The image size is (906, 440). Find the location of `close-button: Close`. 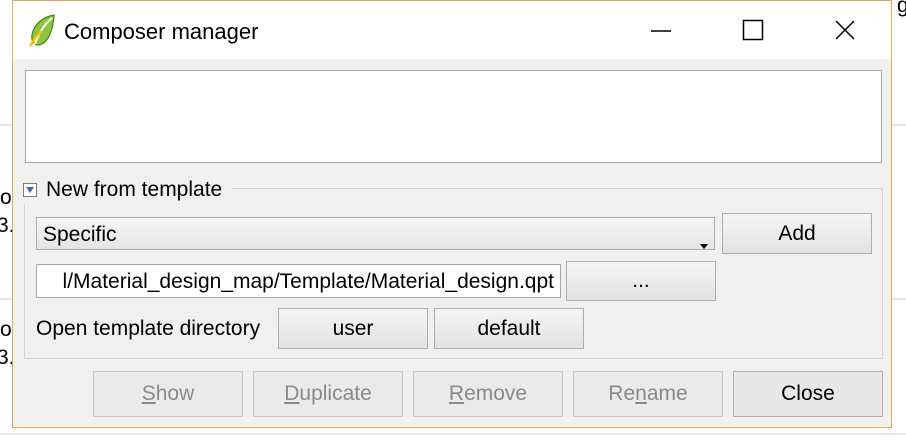

close-button: Close is located at coordinates (808, 394).